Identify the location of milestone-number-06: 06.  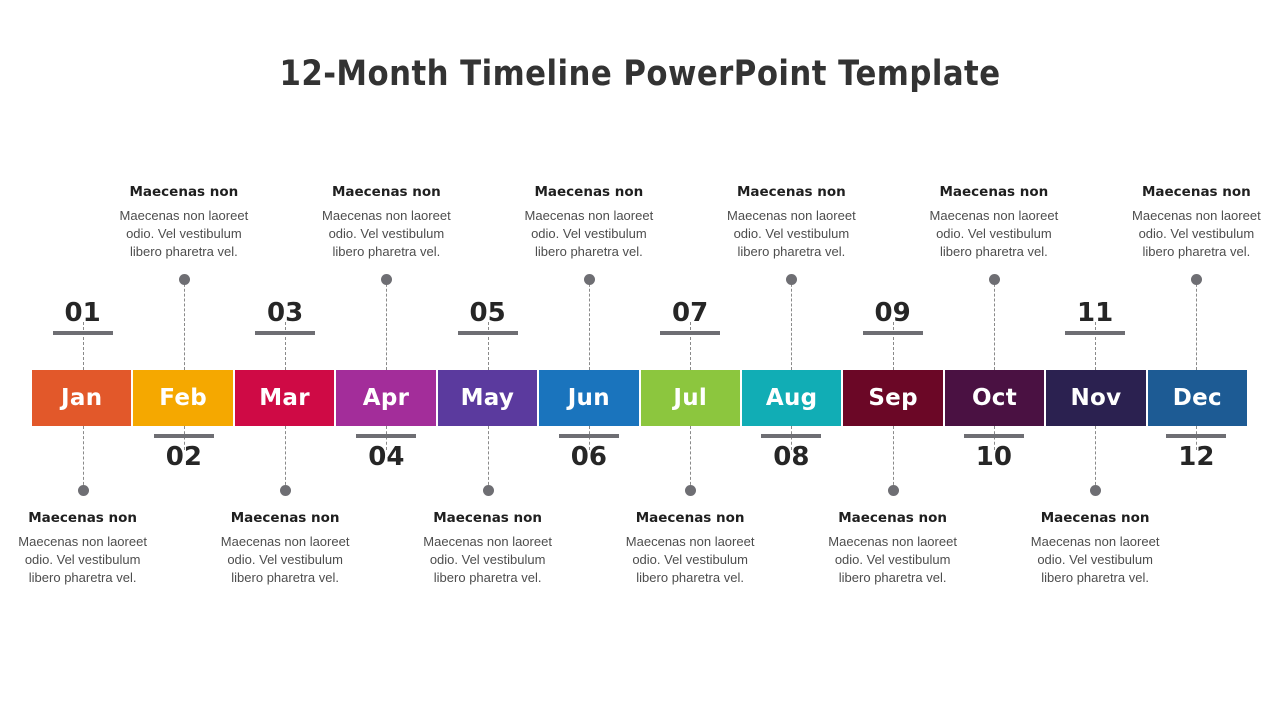
(589, 453).